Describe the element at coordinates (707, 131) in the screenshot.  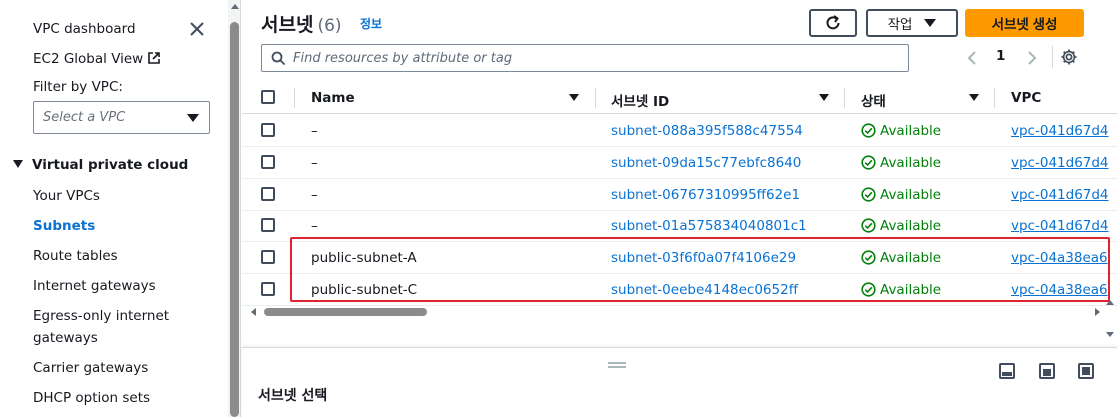
I see `cell-subnet-id: subnet-088a395f588c47554` at that location.